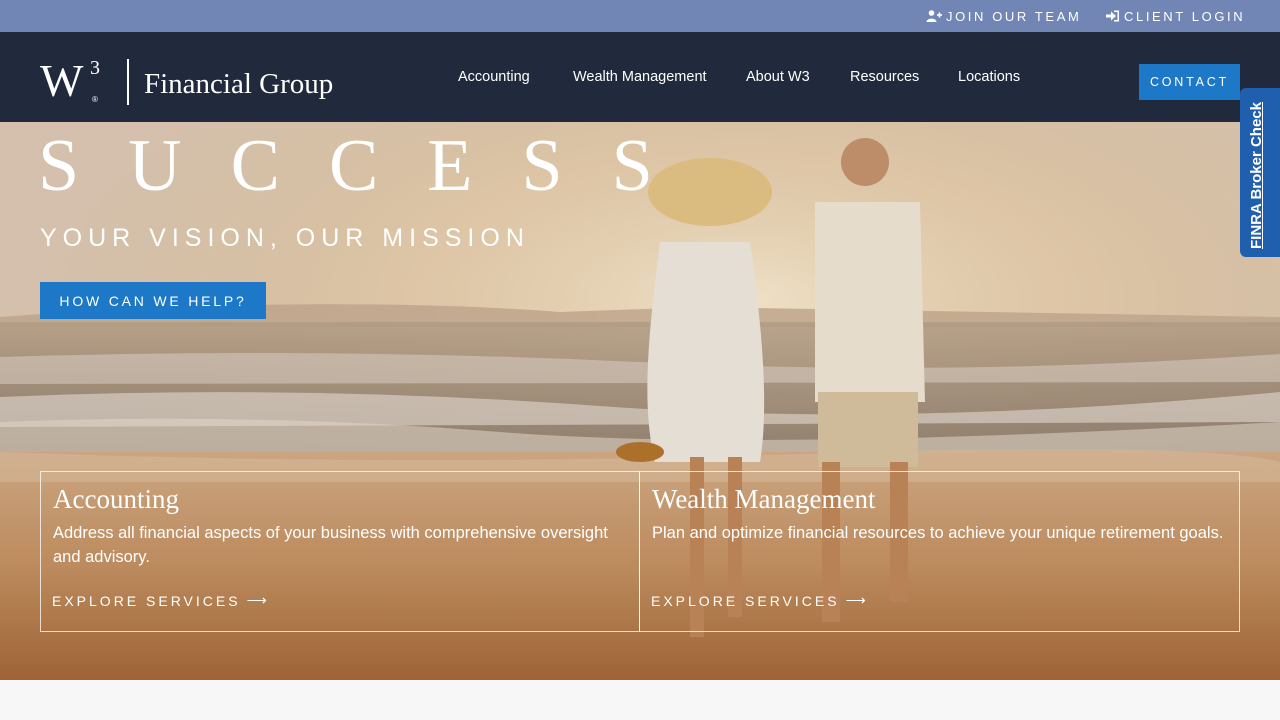 Image resolution: width=1280 pixels, height=720 pixels. I want to click on nav-item-about-w3: About W3, so click(778, 77).